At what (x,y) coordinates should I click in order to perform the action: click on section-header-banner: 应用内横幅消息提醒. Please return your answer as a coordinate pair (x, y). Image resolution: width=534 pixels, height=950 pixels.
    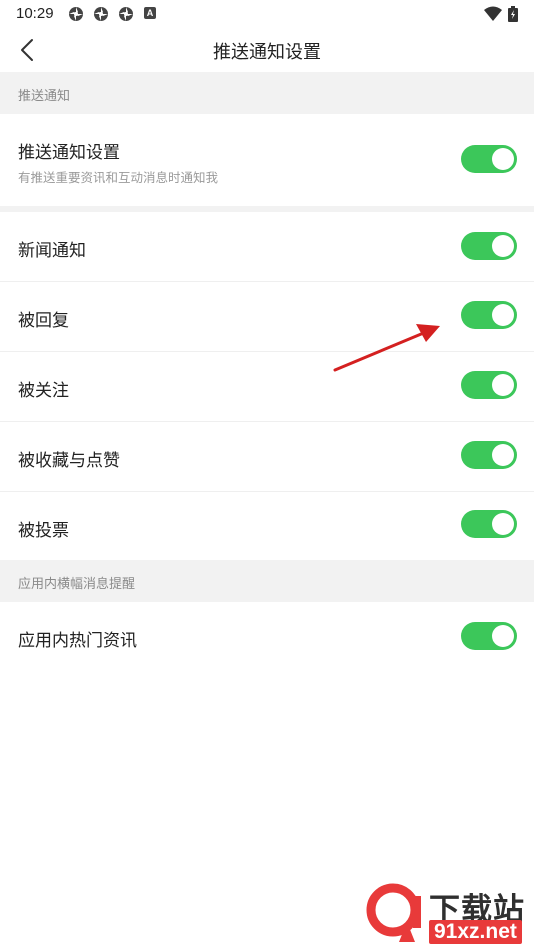
    Looking at the image, I should click on (267, 581).